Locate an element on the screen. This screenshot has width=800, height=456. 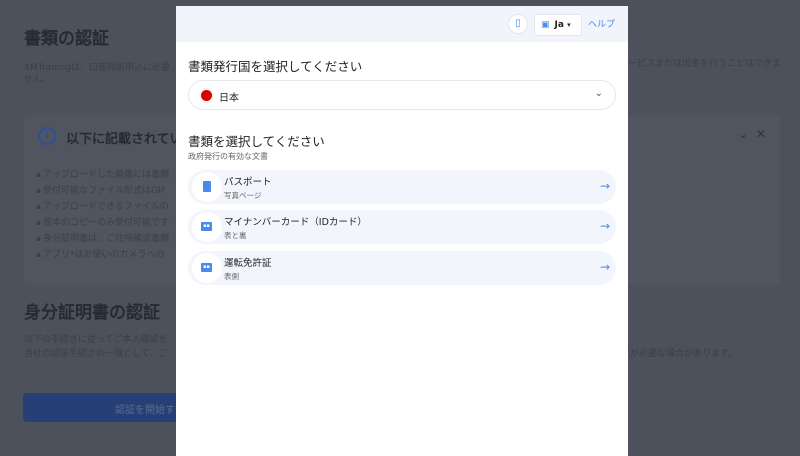
japan-flag-icon is located at coordinates (206, 95).